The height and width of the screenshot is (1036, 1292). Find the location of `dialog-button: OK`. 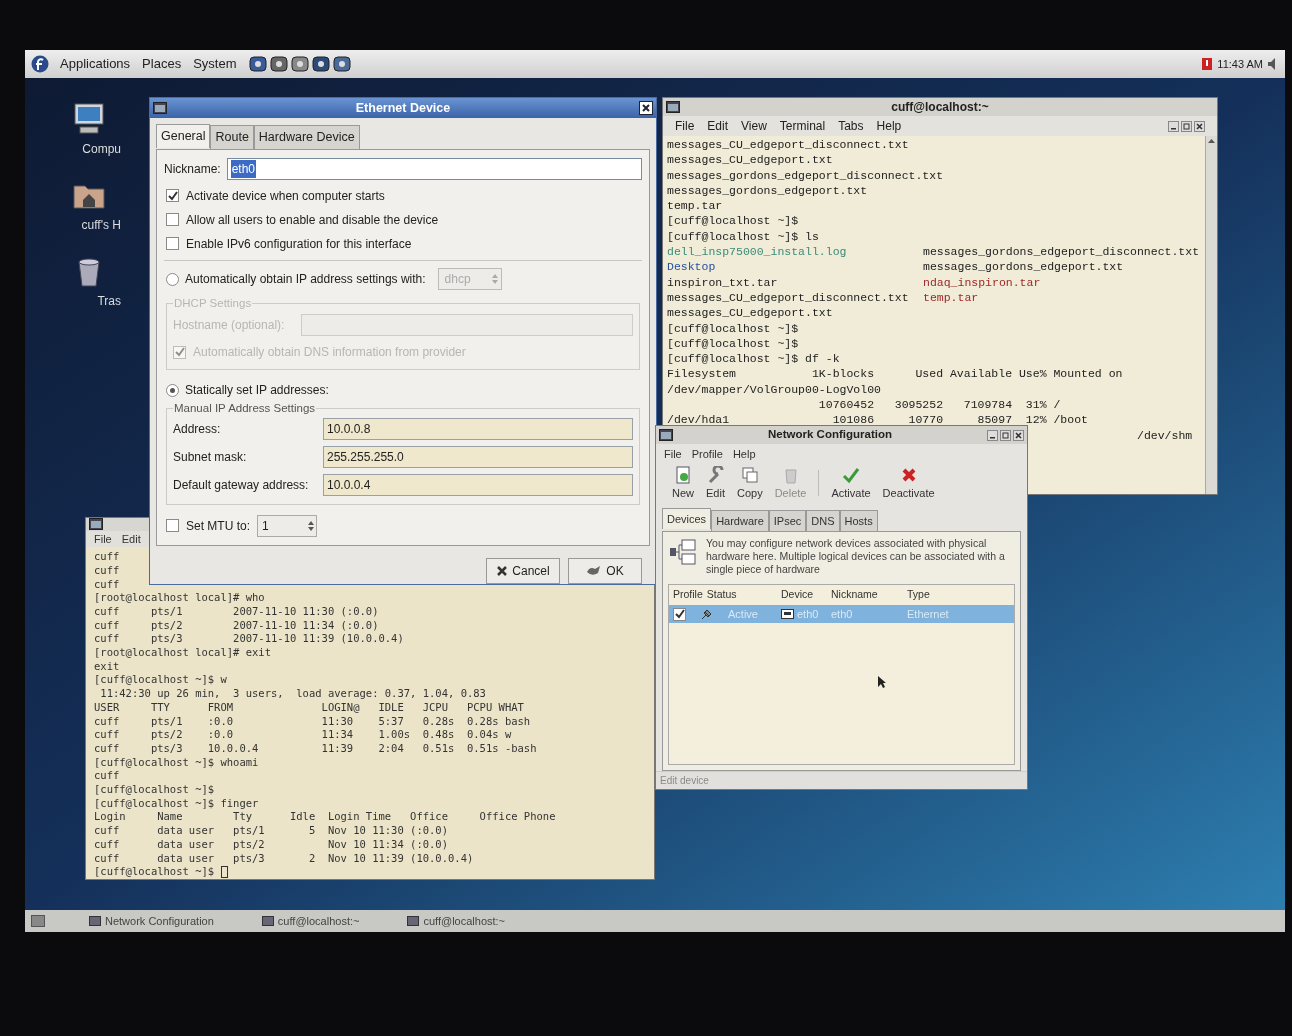

dialog-button: OK is located at coordinates (605, 570).